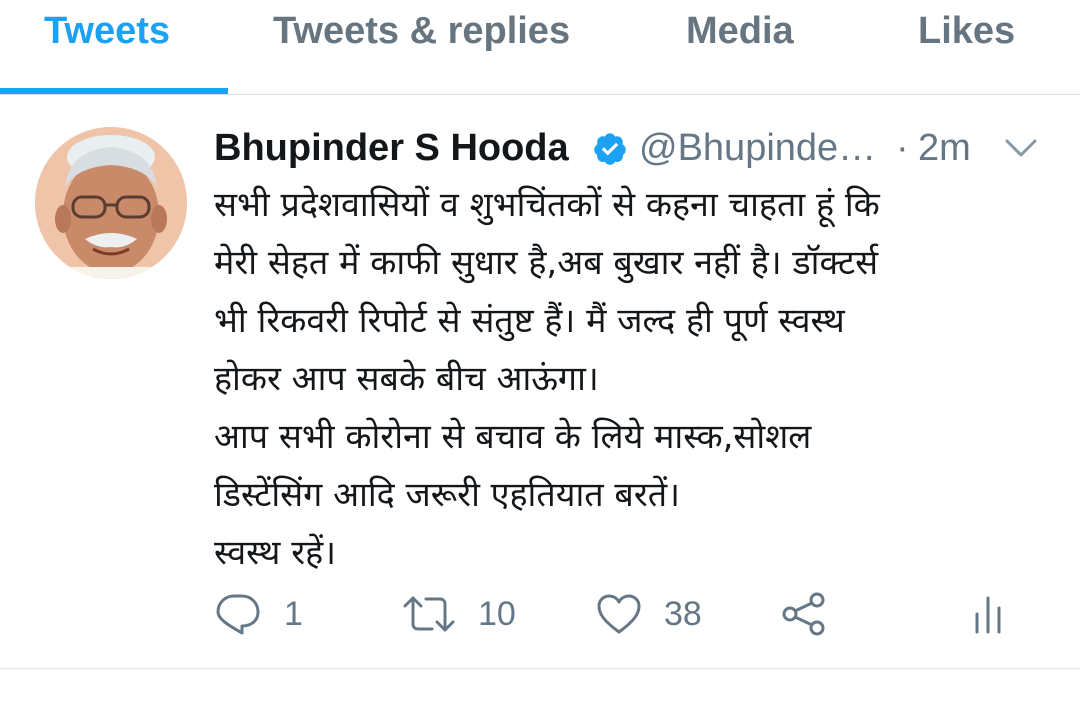  Describe the element at coordinates (429, 614) in the screenshot. I see `retweet-icon` at that location.